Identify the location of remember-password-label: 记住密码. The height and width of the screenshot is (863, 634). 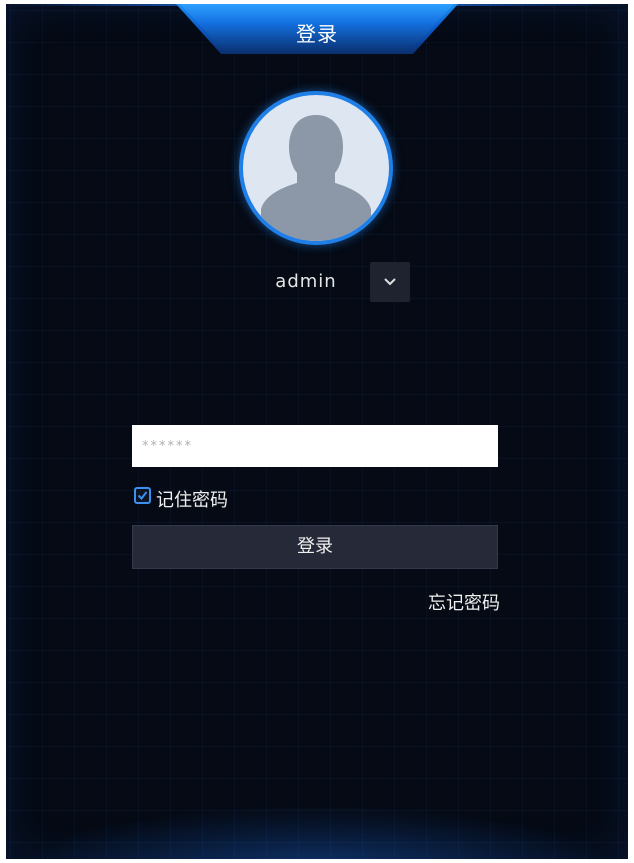
(192, 500).